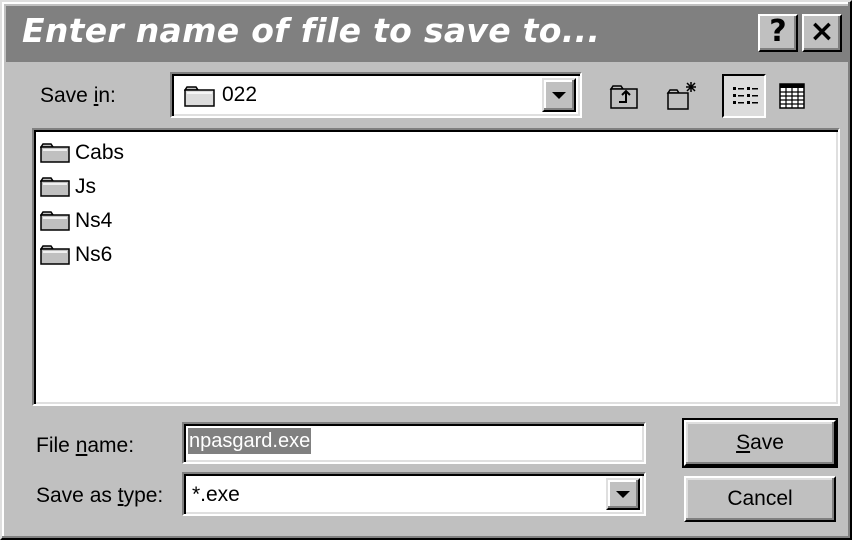  What do you see at coordinates (85, 445) in the screenshot?
I see `file-name-label: File name:` at bounding box center [85, 445].